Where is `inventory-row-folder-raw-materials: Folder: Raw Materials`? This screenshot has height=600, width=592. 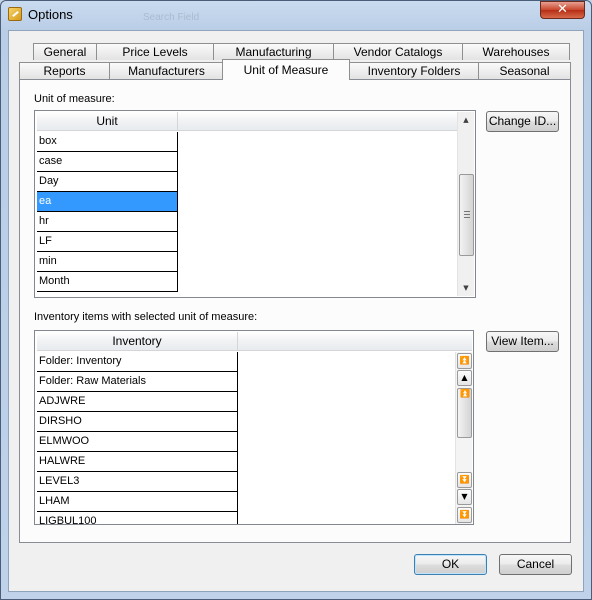 inventory-row-folder-raw-materials: Folder: Raw Materials is located at coordinates (137, 382).